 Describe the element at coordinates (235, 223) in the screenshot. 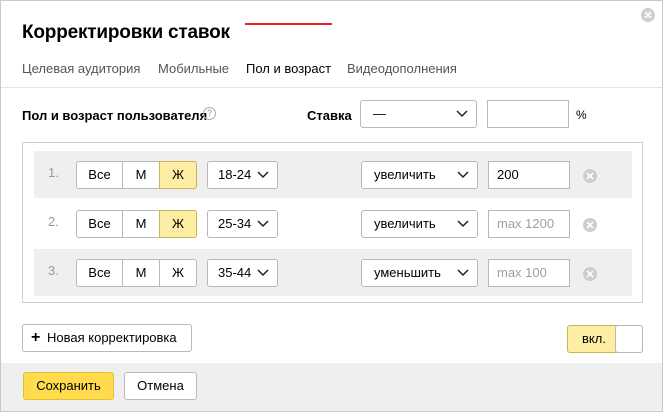

I see `age-select-value: 25-34` at that location.